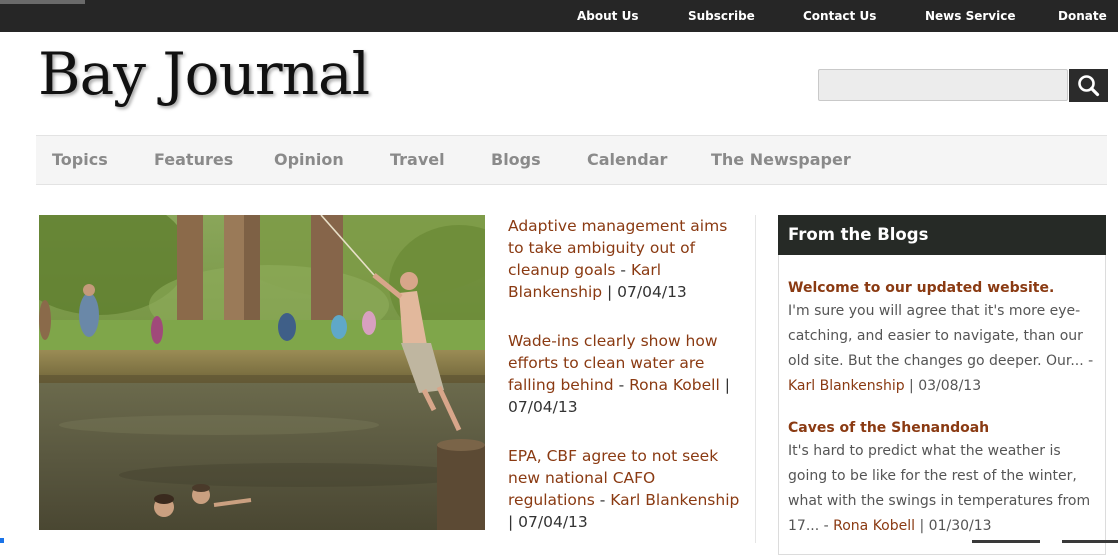  What do you see at coordinates (942, 235) in the screenshot?
I see `blogs-heading: From the Blogs` at bounding box center [942, 235].